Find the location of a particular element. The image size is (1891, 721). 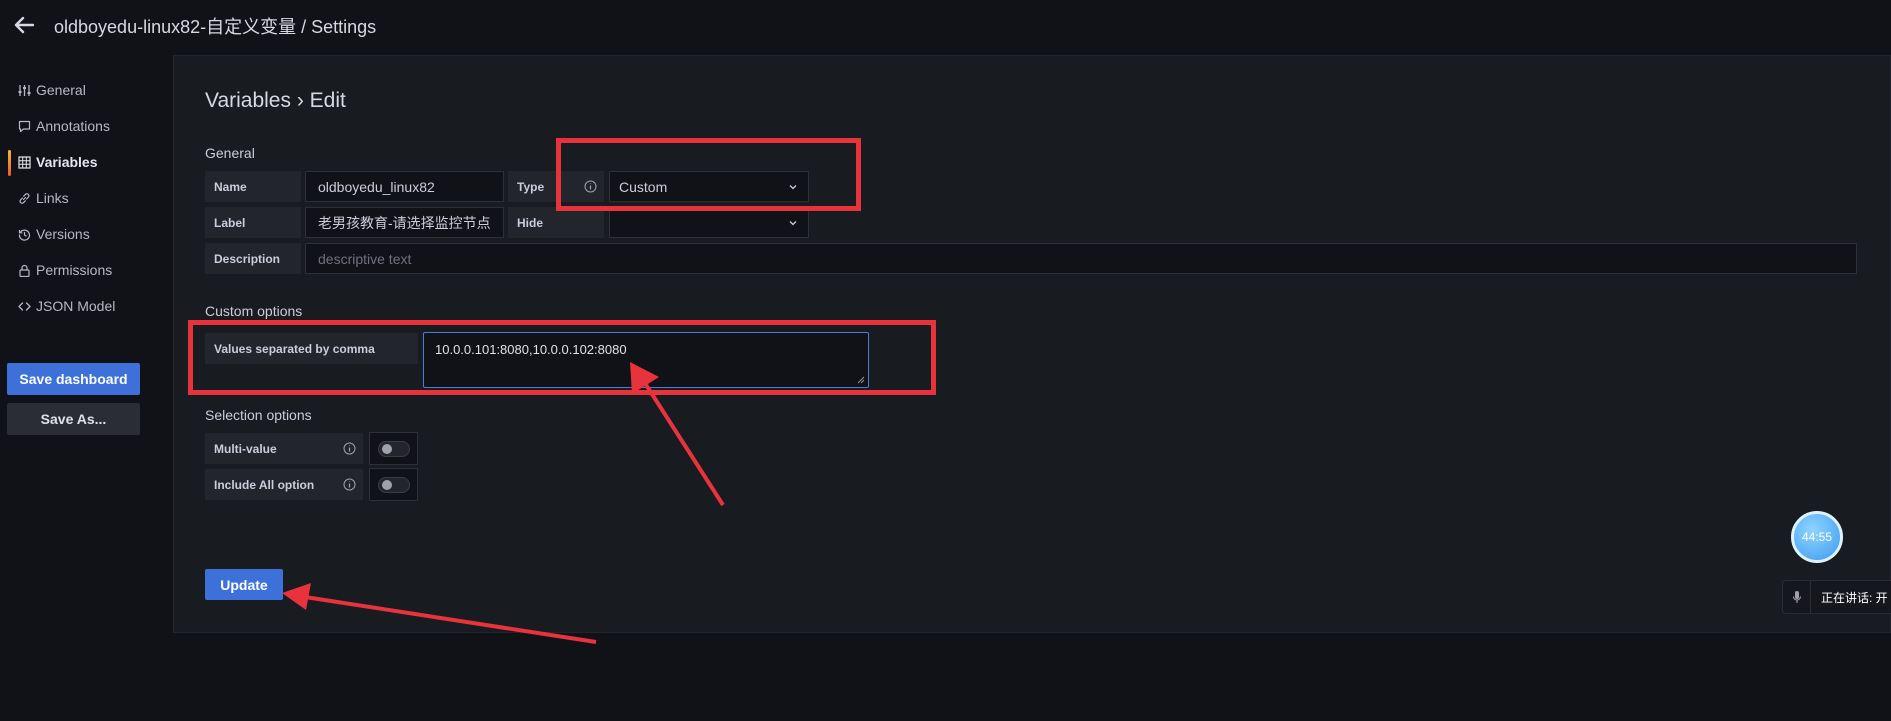

multi-value-label-text: Multi-value is located at coordinates (245, 448).